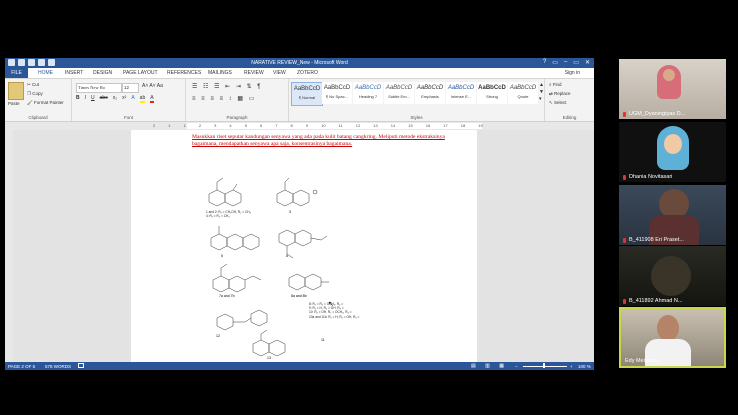 The height and width of the screenshot is (415, 738). What do you see at coordinates (368, 96) in the screenshot?
I see `style-name: Heading 7` at bounding box center [368, 96].